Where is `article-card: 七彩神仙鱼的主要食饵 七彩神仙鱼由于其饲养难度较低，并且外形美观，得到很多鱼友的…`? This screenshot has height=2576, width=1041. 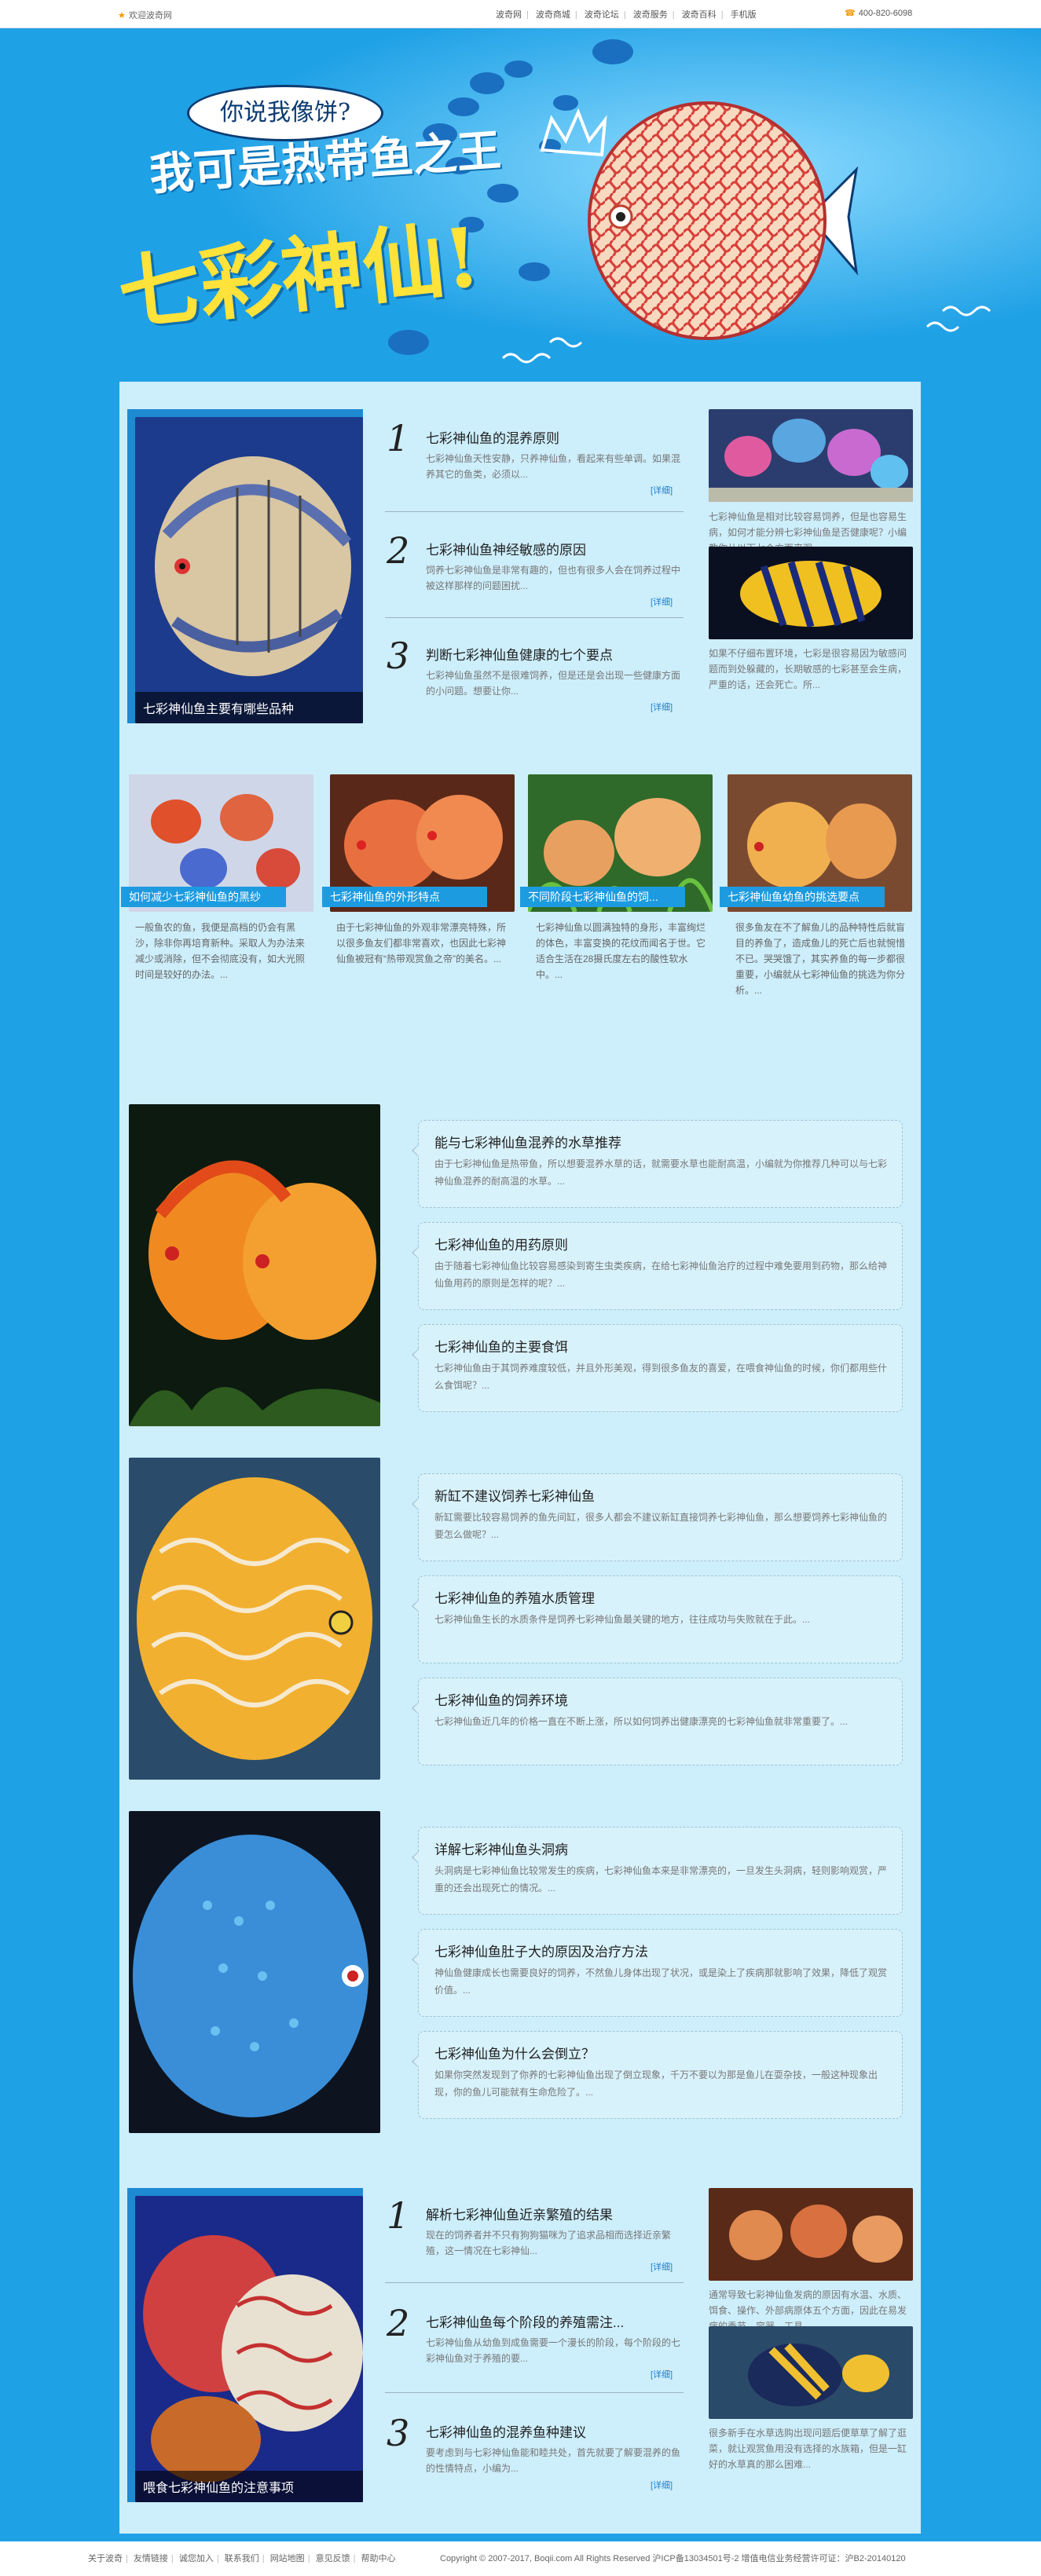
article-card: 七彩神仙鱼的主要食饵 七彩神仙鱼由于其饲养难度较低，并且外形美观，得到很多鱼友的… is located at coordinates (657, 1368).